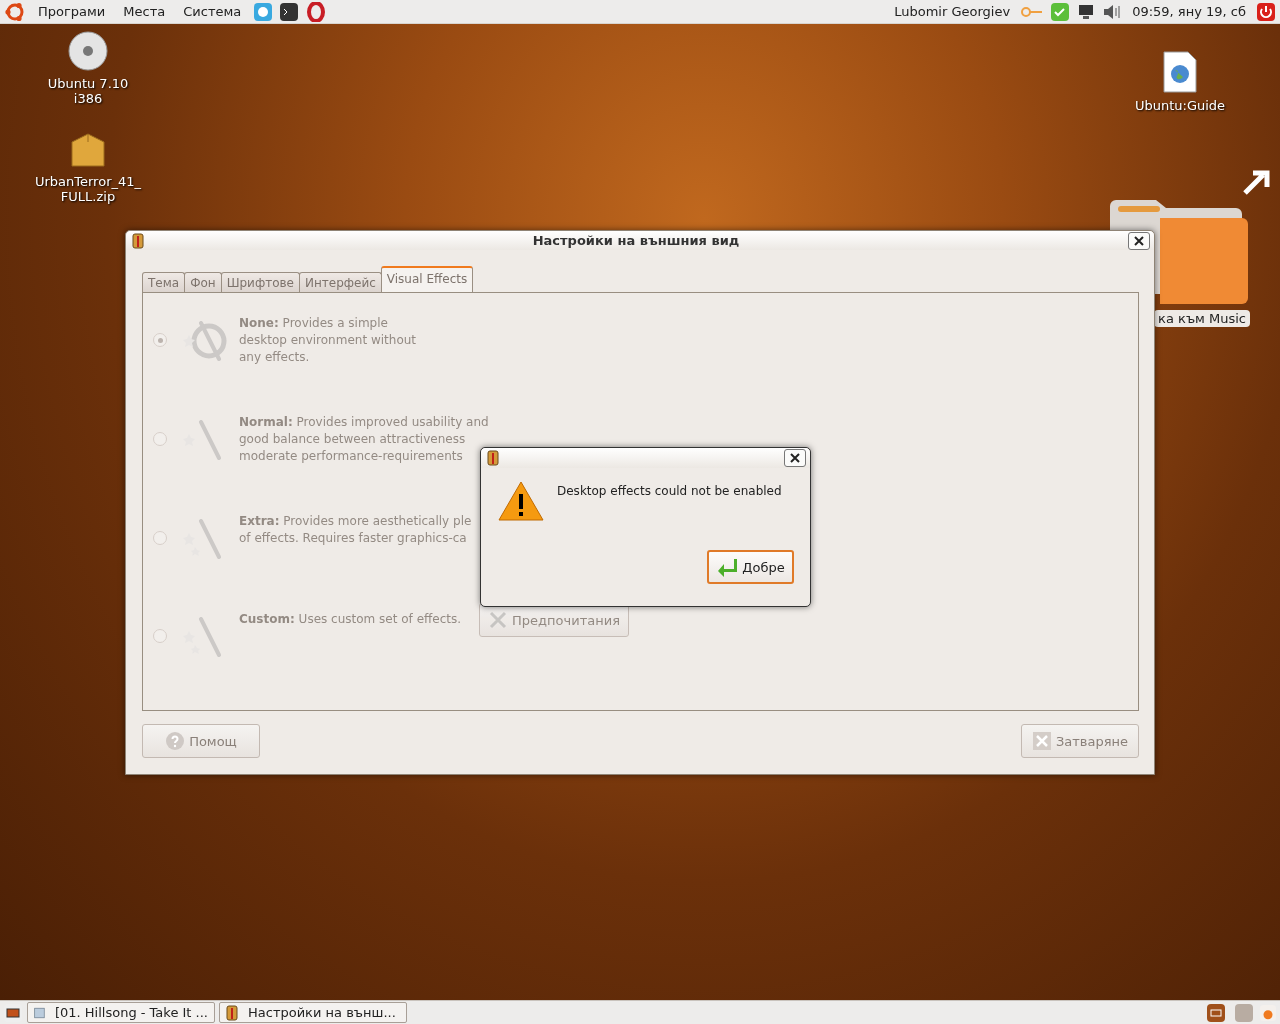 The height and width of the screenshot is (1024, 1280). I want to click on panel-menu: Места, so click(144, 11).